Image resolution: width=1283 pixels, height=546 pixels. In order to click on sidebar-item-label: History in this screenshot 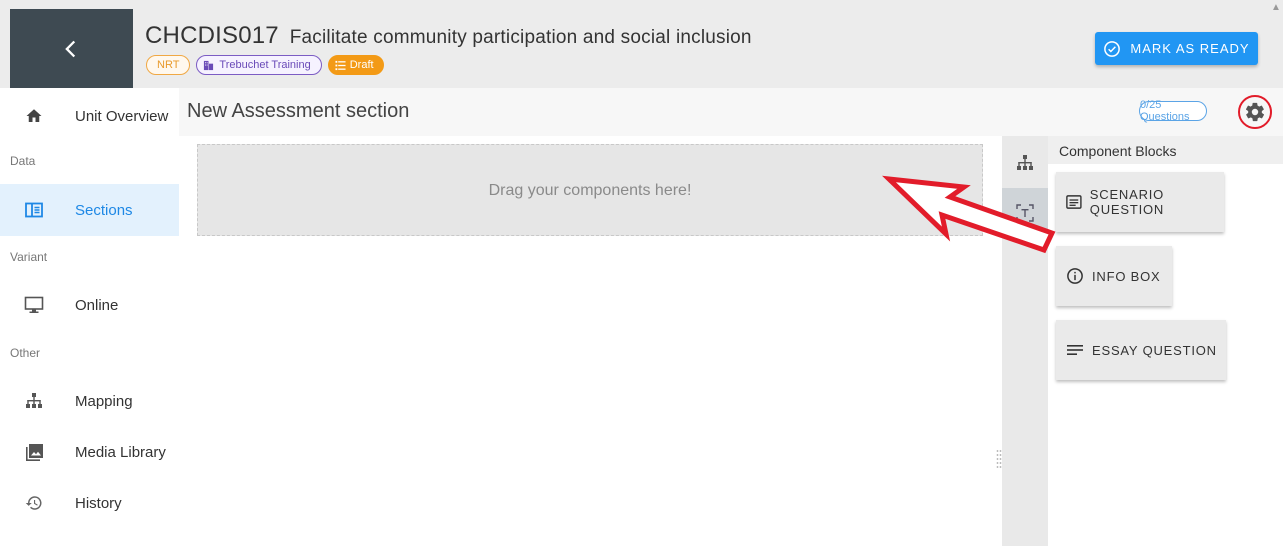, I will do `click(98, 503)`.